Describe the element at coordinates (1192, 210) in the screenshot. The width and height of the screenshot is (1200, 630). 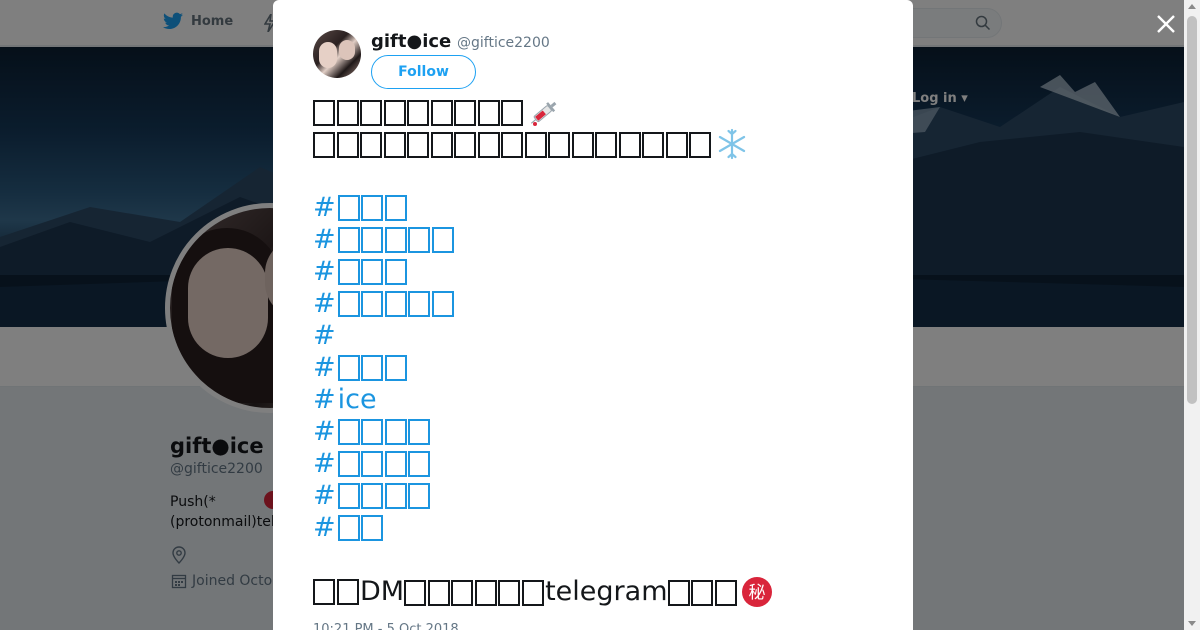
I see `scrollbar-thumb` at that location.